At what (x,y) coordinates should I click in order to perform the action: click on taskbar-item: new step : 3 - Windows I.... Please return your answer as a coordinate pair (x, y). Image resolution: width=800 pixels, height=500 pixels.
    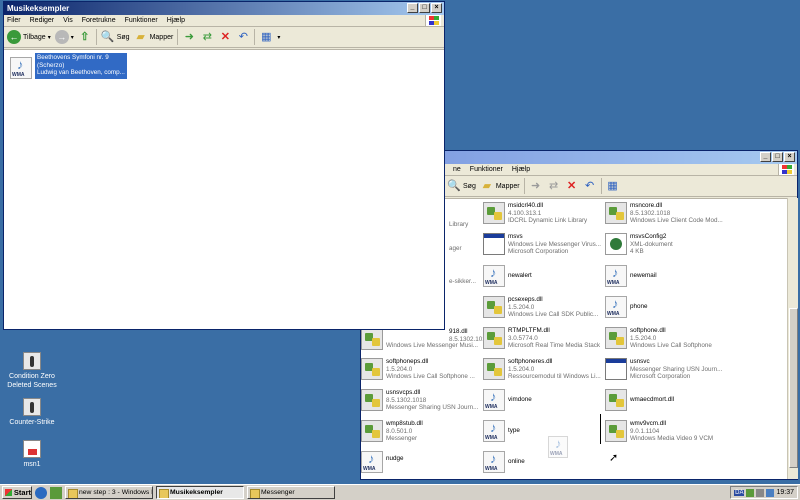
    Looking at the image, I should click on (109, 492).